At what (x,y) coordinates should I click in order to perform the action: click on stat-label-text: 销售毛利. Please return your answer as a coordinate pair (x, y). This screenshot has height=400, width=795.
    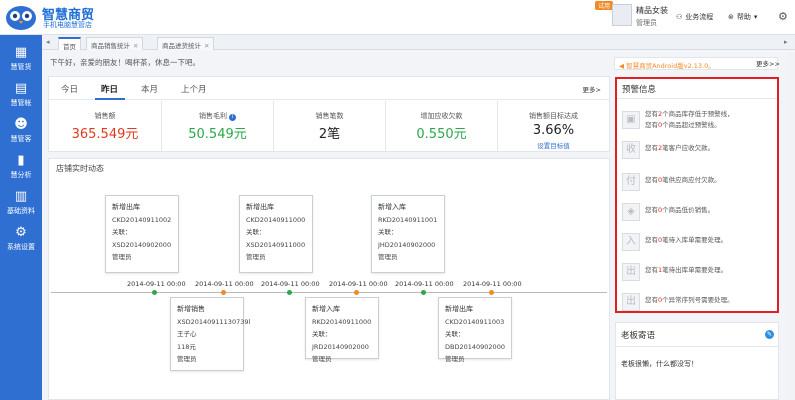
    Looking at the image, I should click on (213, 116).